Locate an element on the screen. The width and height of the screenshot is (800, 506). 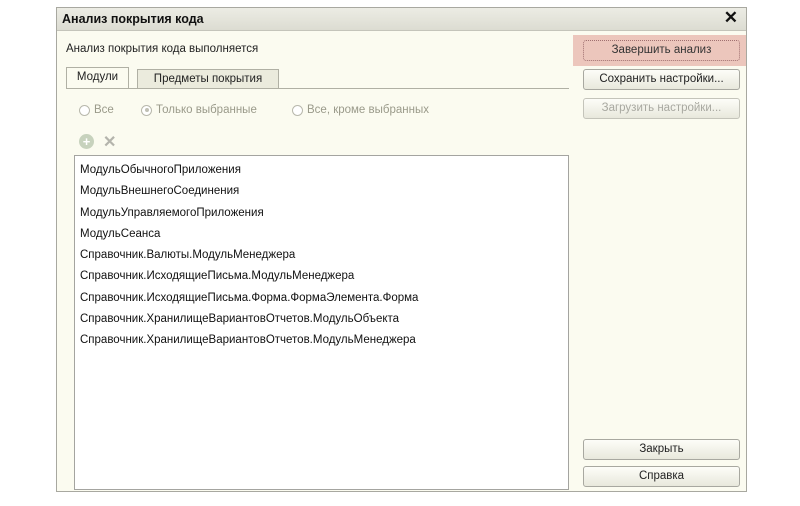
status-text: Анализ покрытия кода выполняется is located at coordinates (162, 49).